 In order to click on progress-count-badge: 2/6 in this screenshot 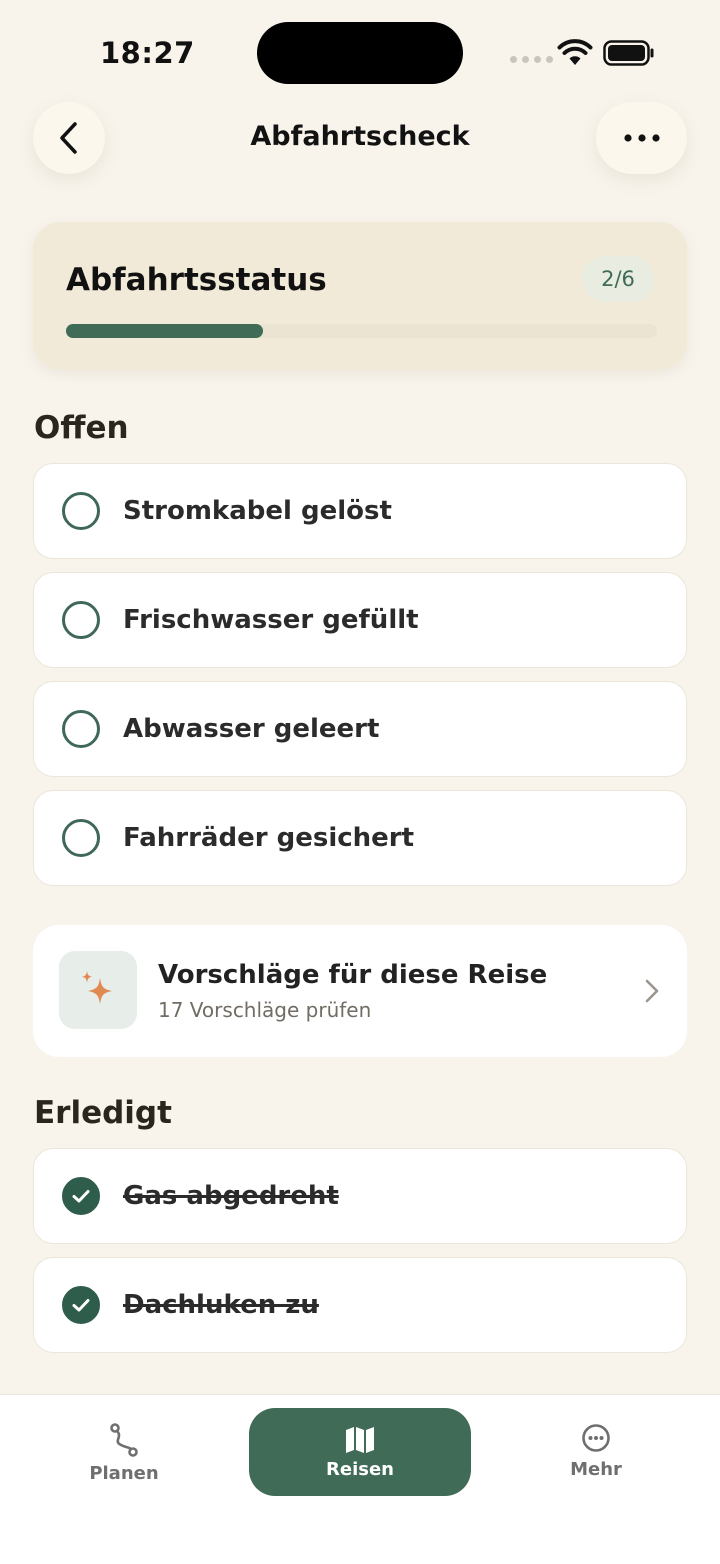, I will do `click(618, 279)`.